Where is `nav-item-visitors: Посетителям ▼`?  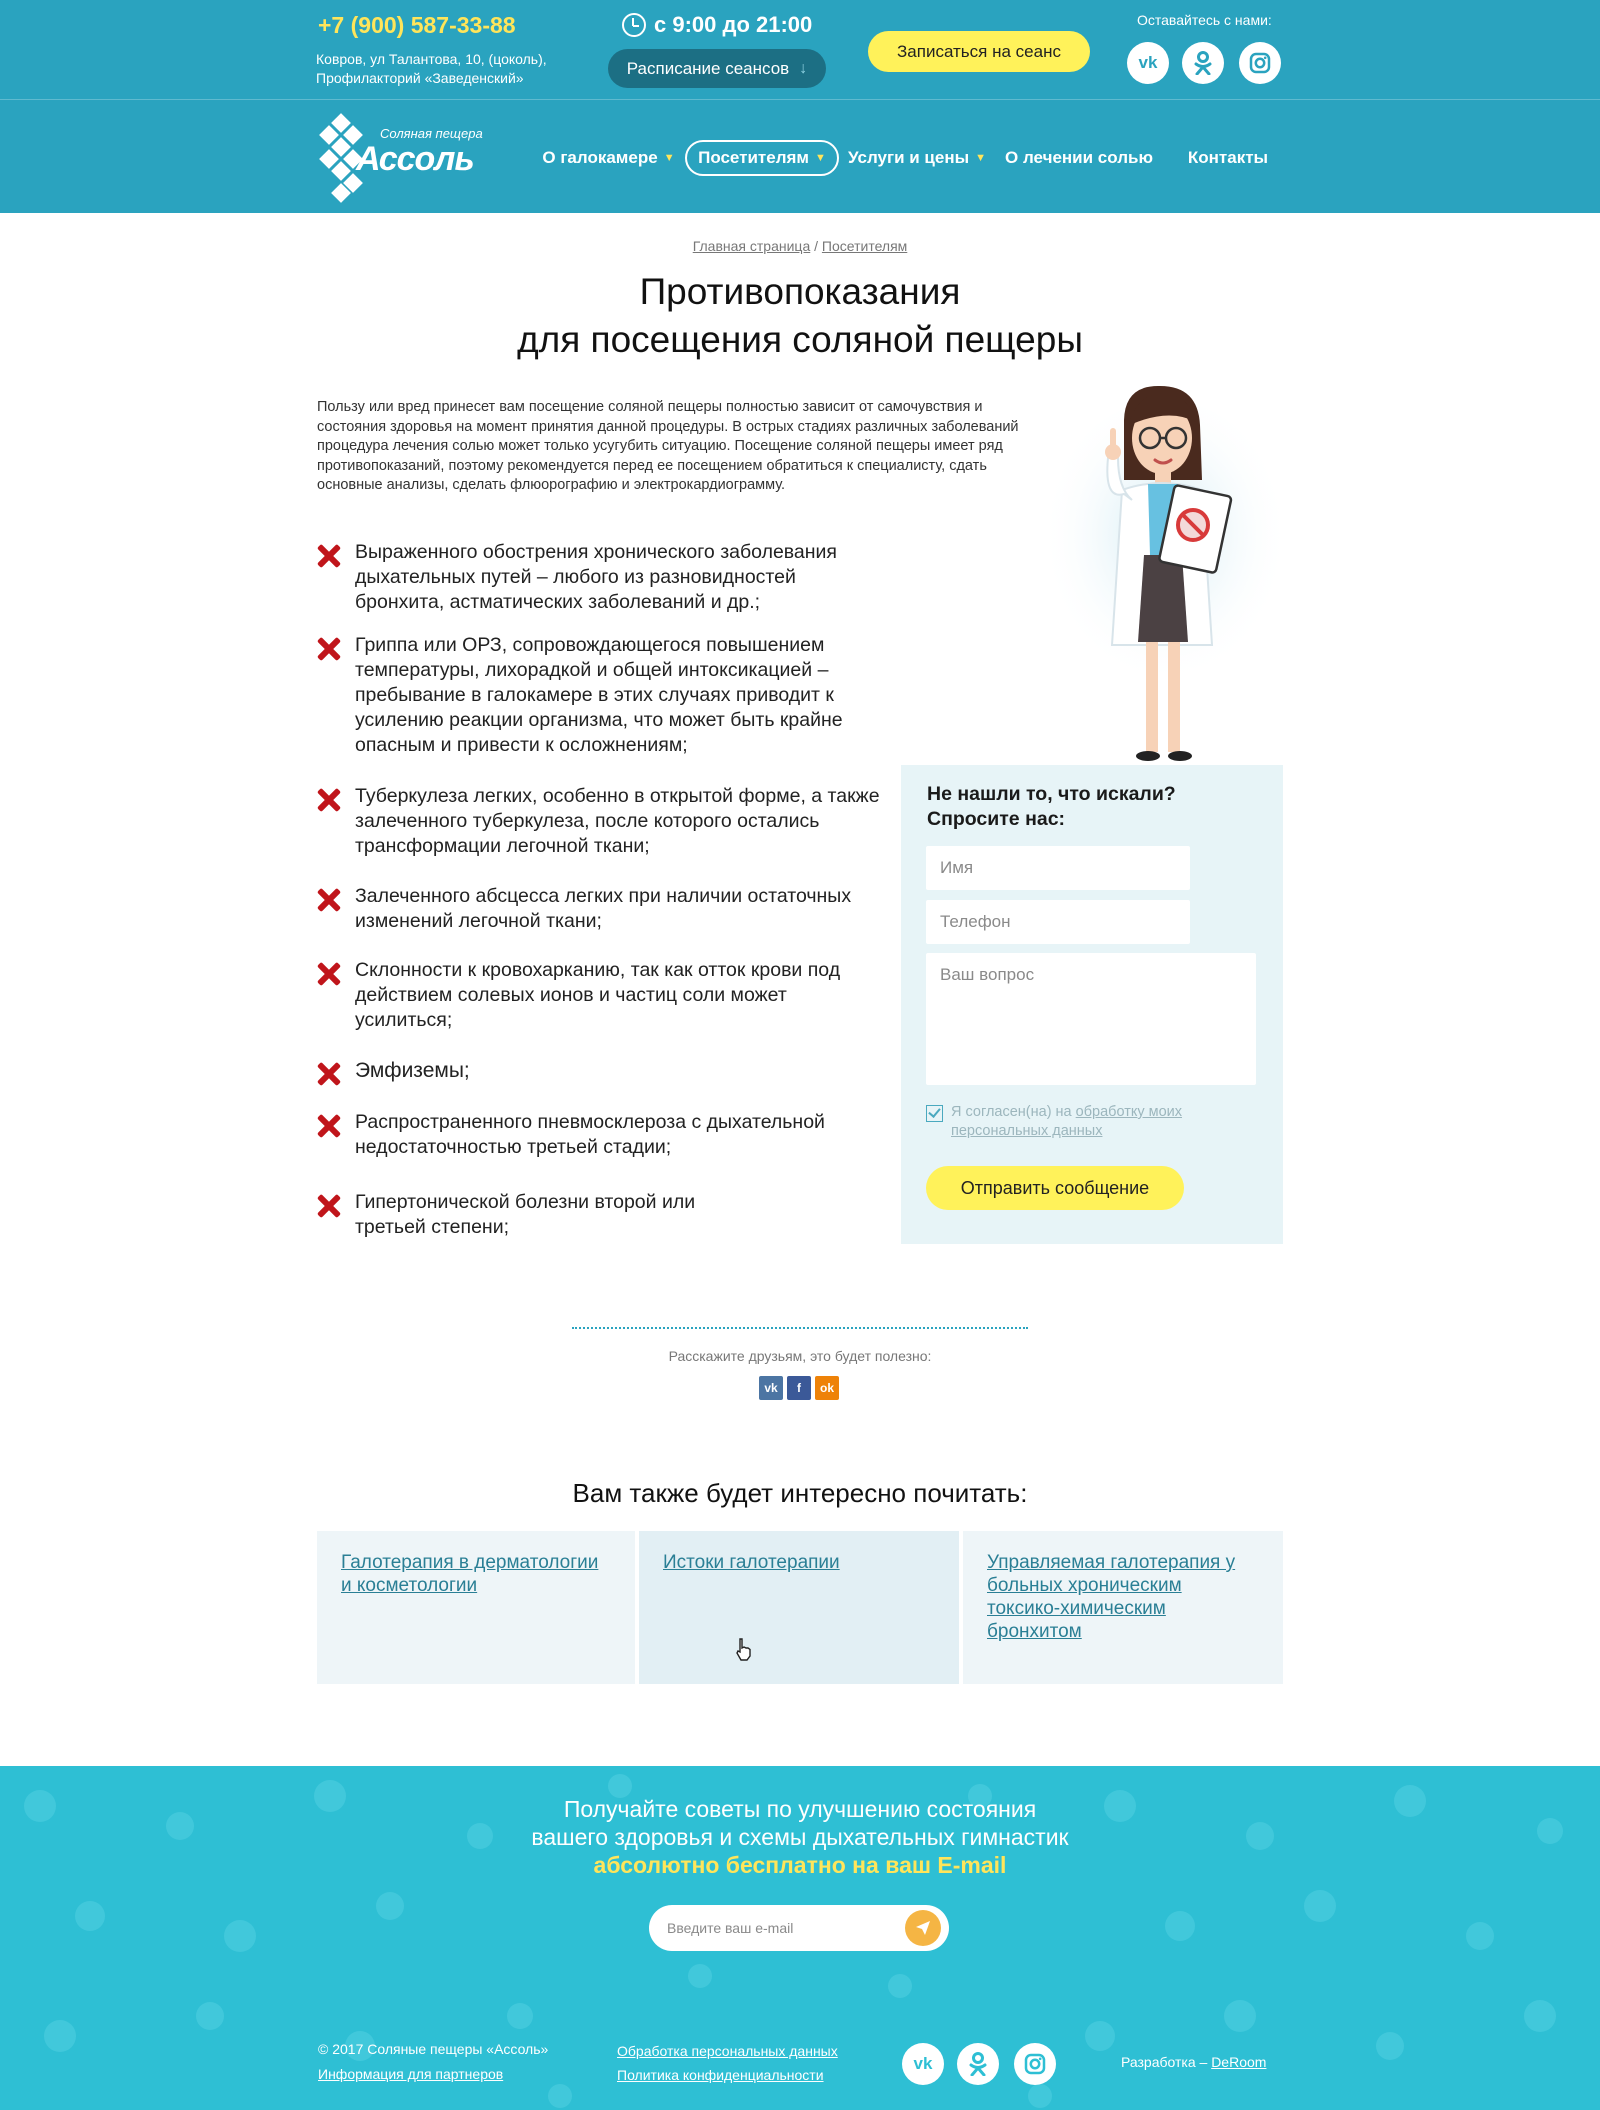 nav-item-visitors: Посетителям ▼ is located at coordinates (762, 158).